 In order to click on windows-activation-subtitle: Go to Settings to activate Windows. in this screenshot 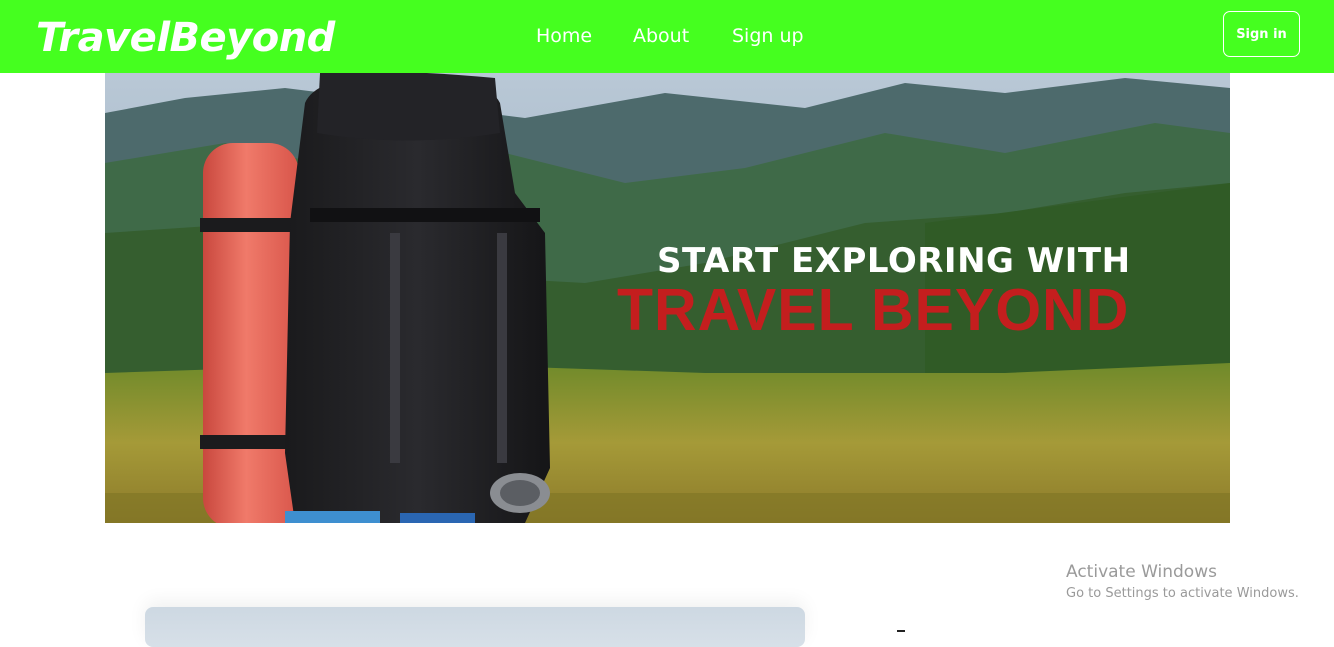, I will do `click(1182, 593)`.